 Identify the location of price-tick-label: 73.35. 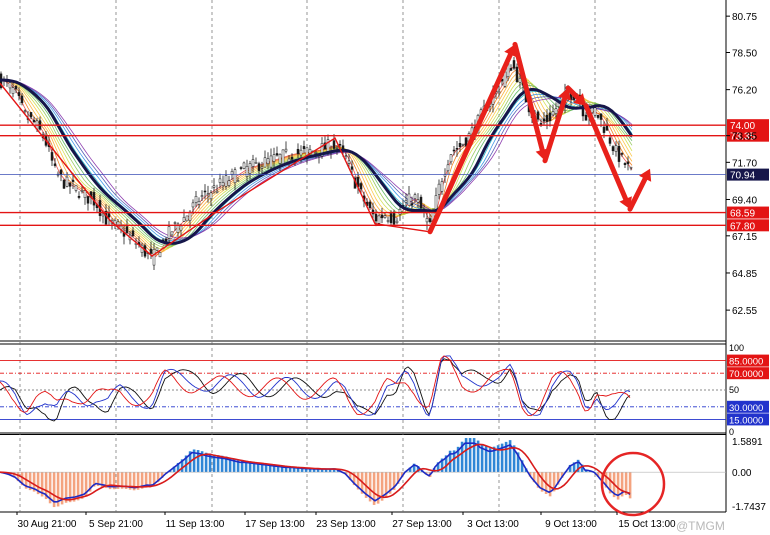
(744, 137).